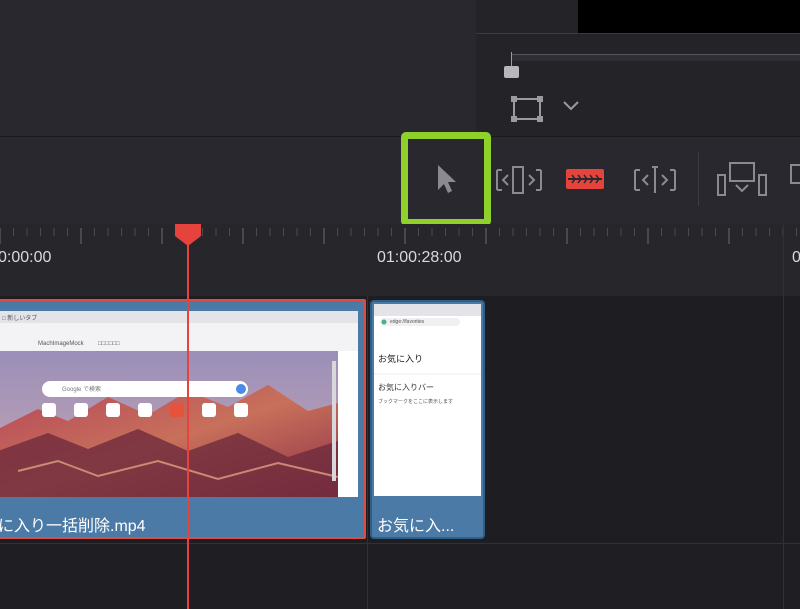  What do you see at coordinates (400, 543) in the screenshot?
I see `track-separator` at bounding box center [400, 543].